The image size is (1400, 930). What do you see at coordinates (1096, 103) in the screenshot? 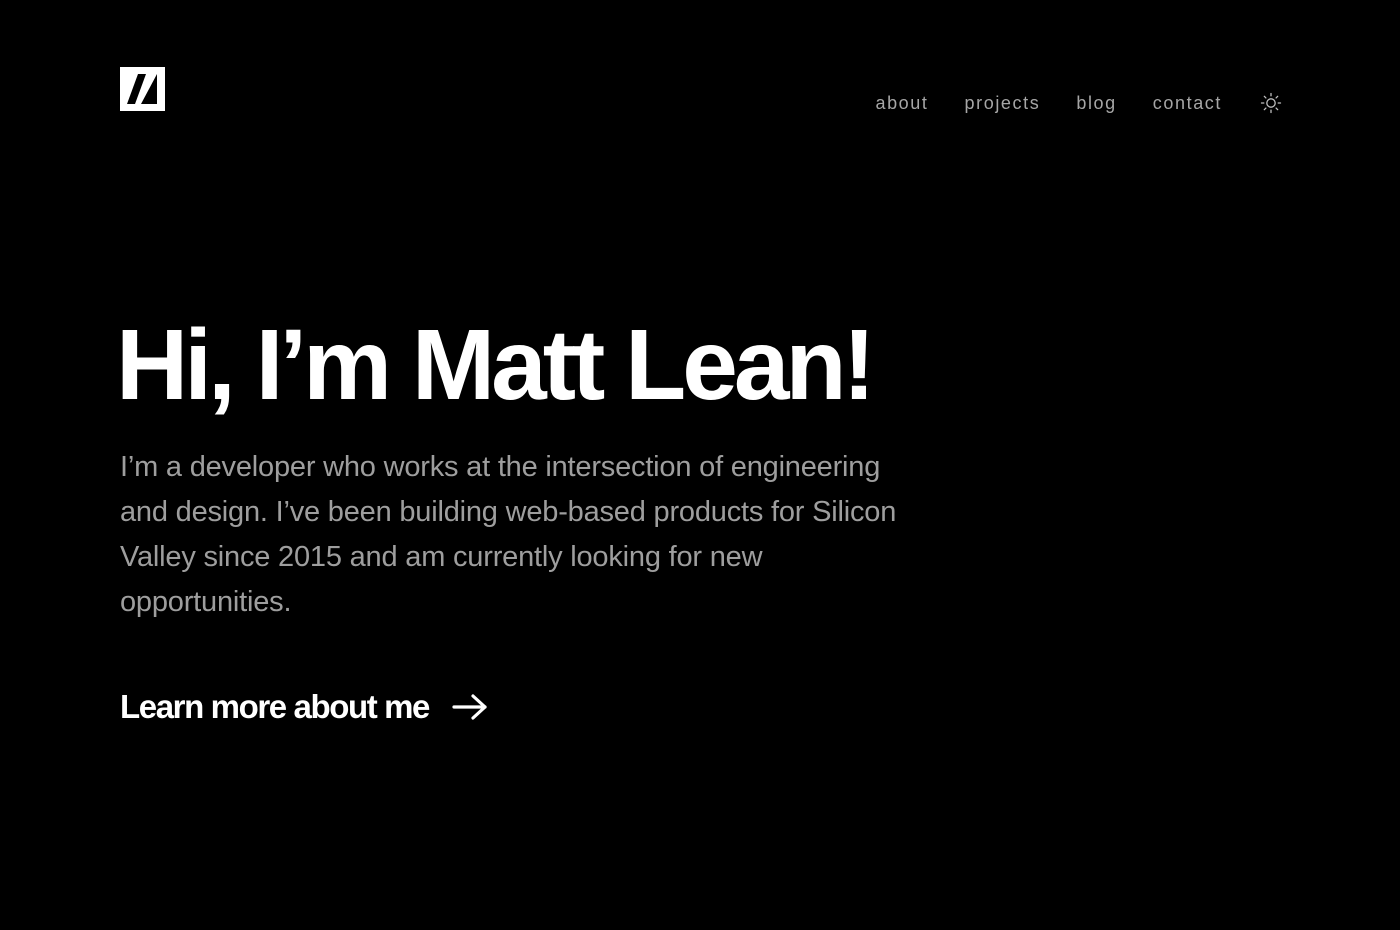
I see `nav-blog-link: blog` at bounding box center [1096, 103].